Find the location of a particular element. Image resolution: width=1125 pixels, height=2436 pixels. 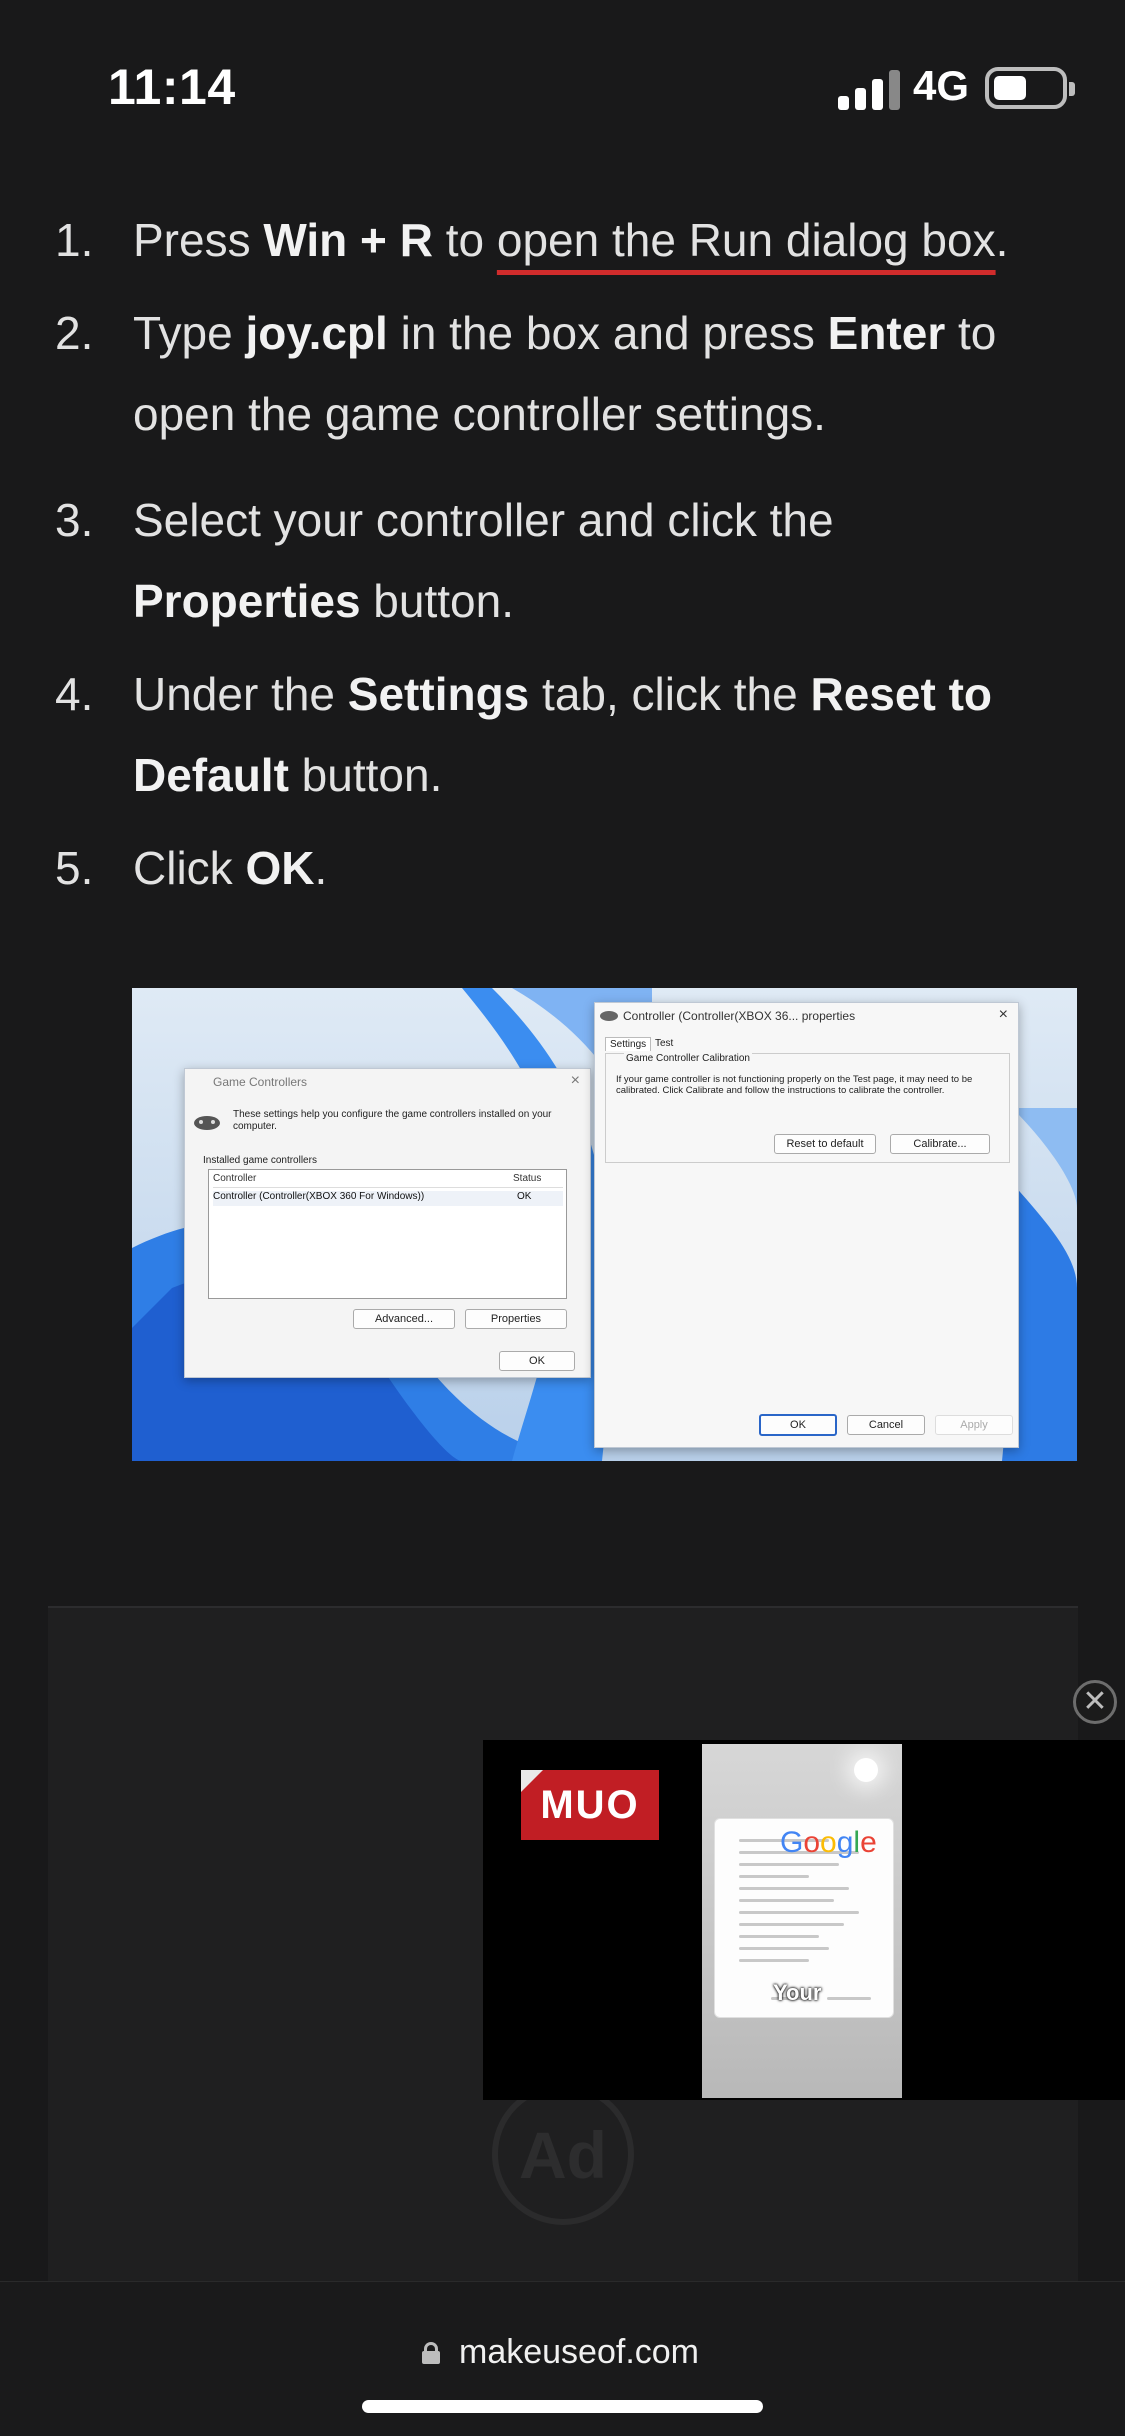

address-bar: makeuseof.com is located at coordinates (562, 2358).